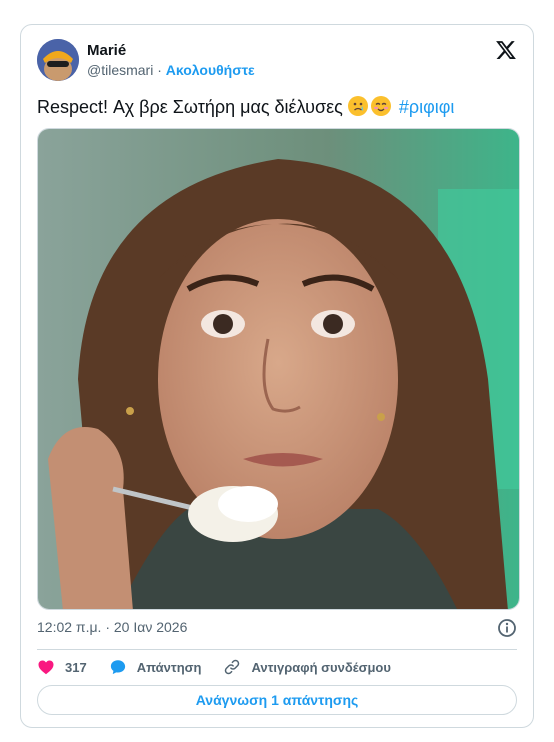  Describe the element at coordinates (277, 649) in the screenshot. I see `divider` at that location.